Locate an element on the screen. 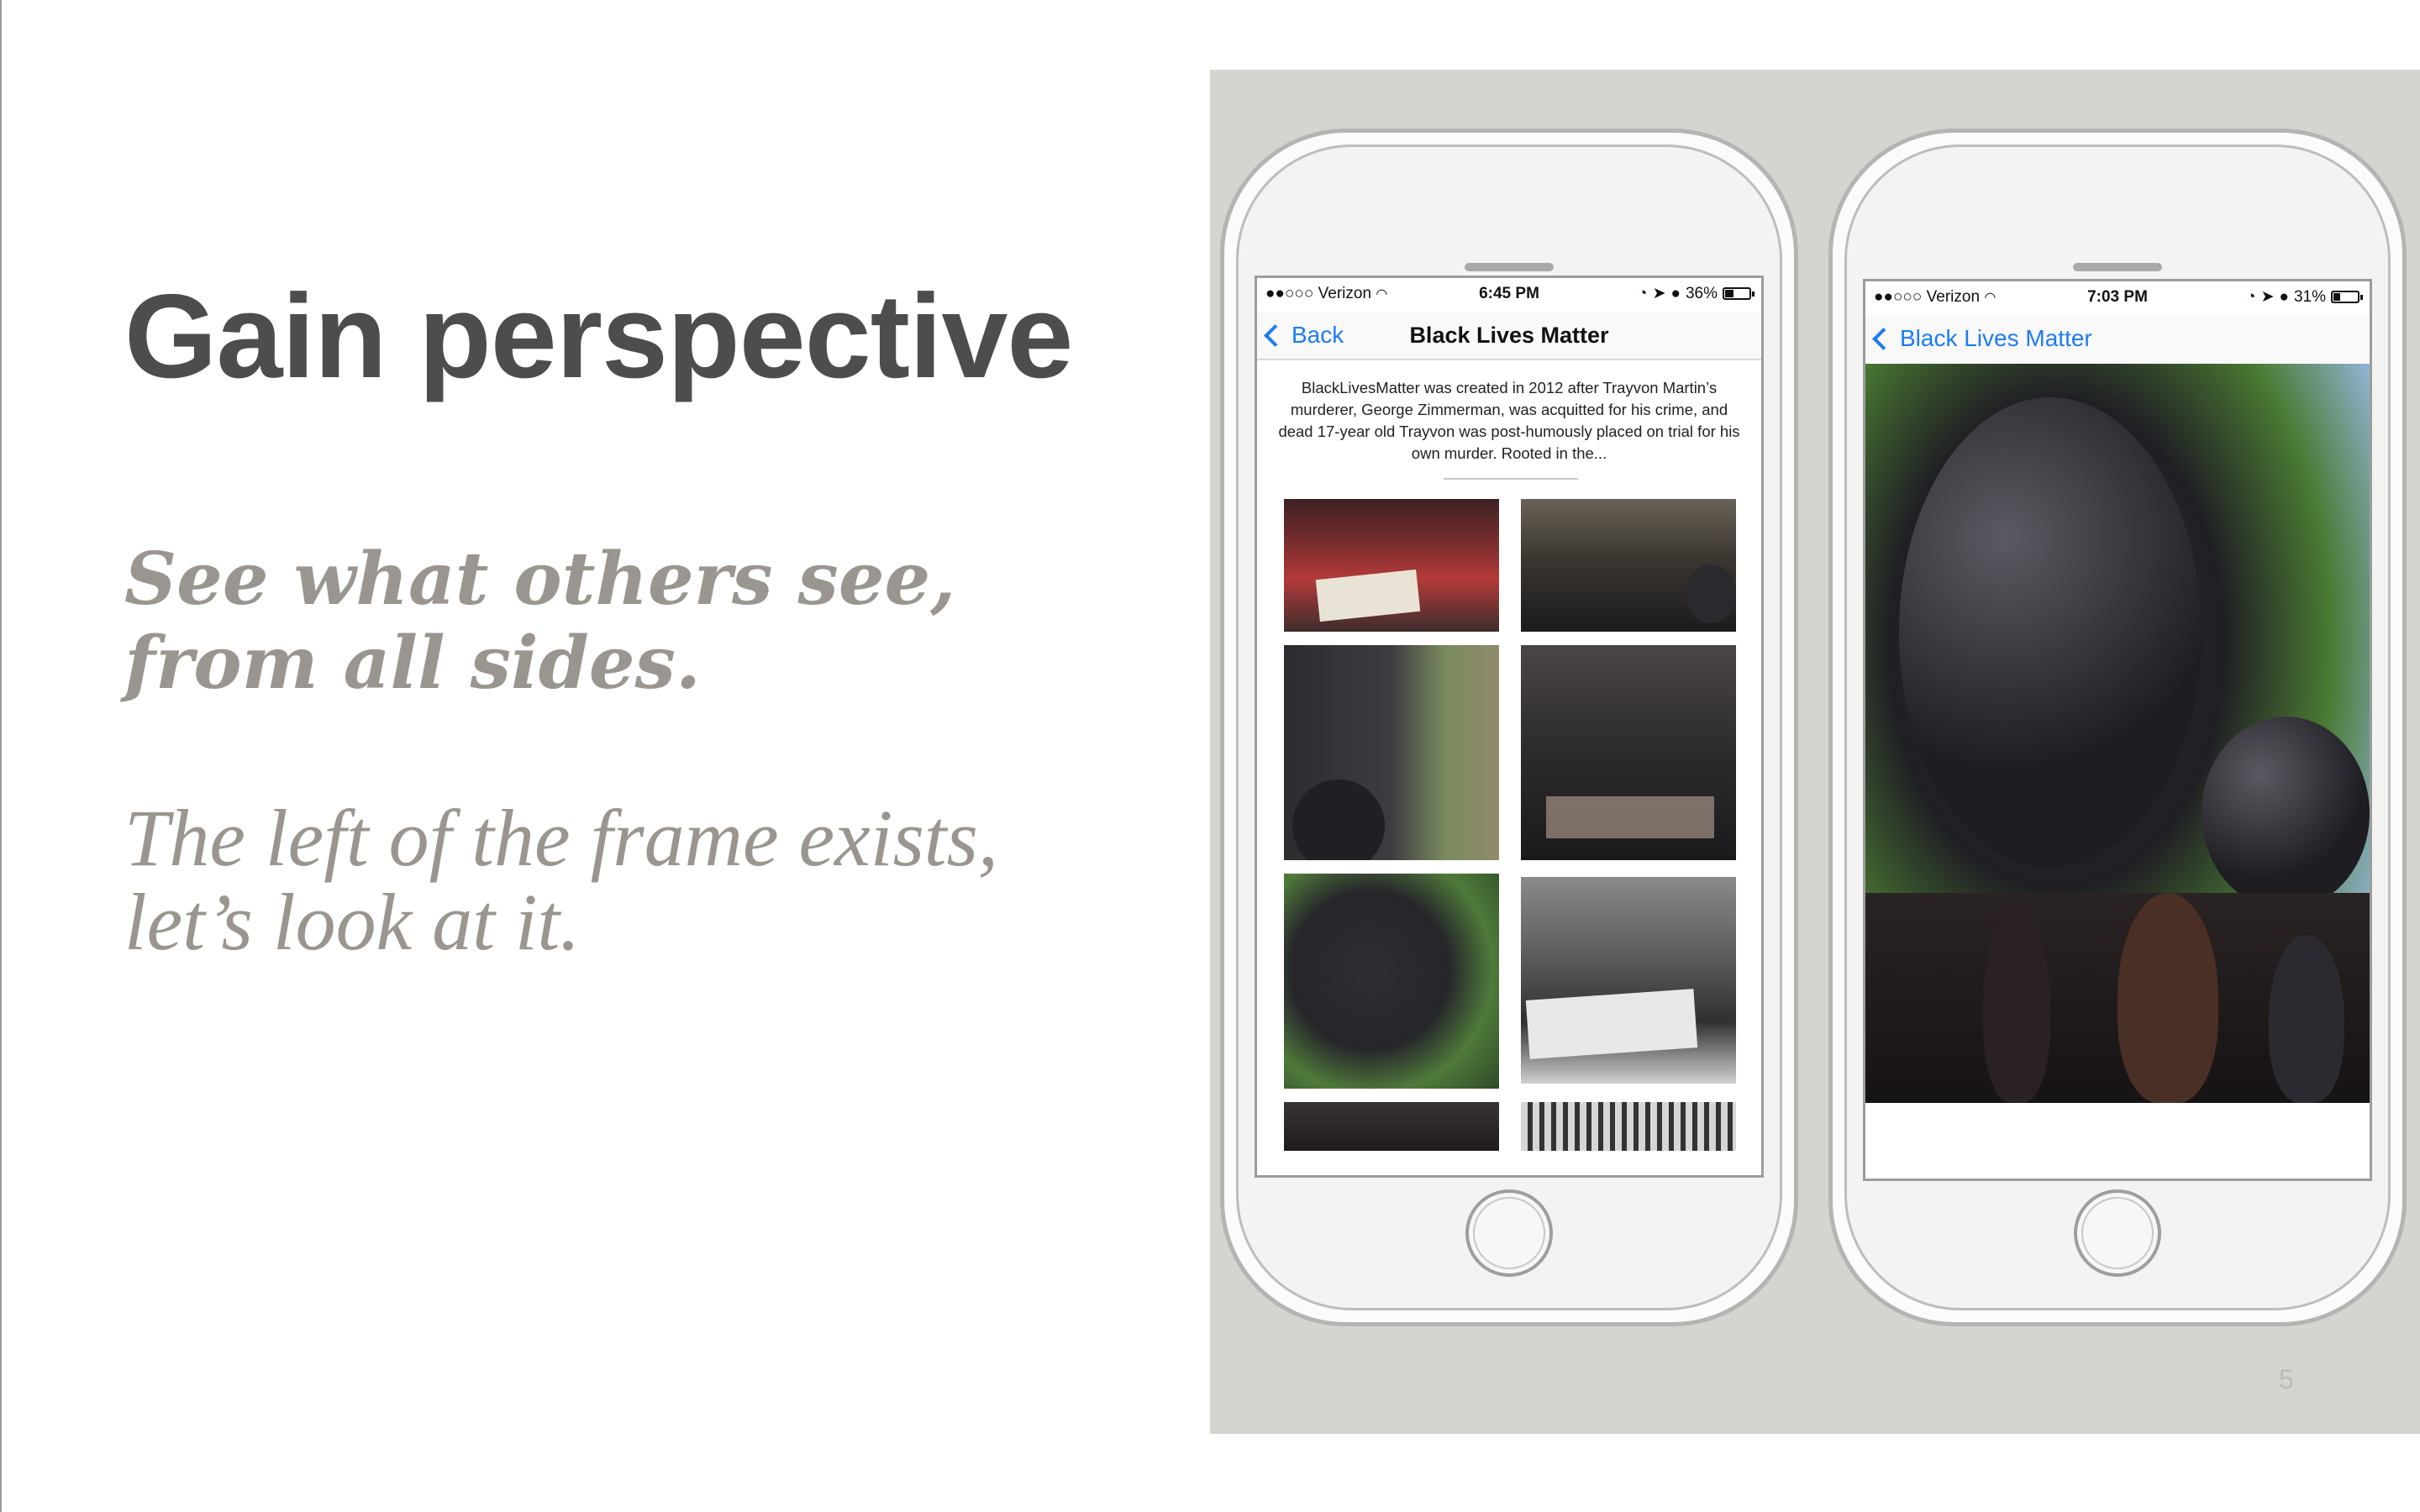 The width and height of the screenshot is (2420, 1512). nav-bar: Black Lives Matter is located at coordinates (2117, 338).